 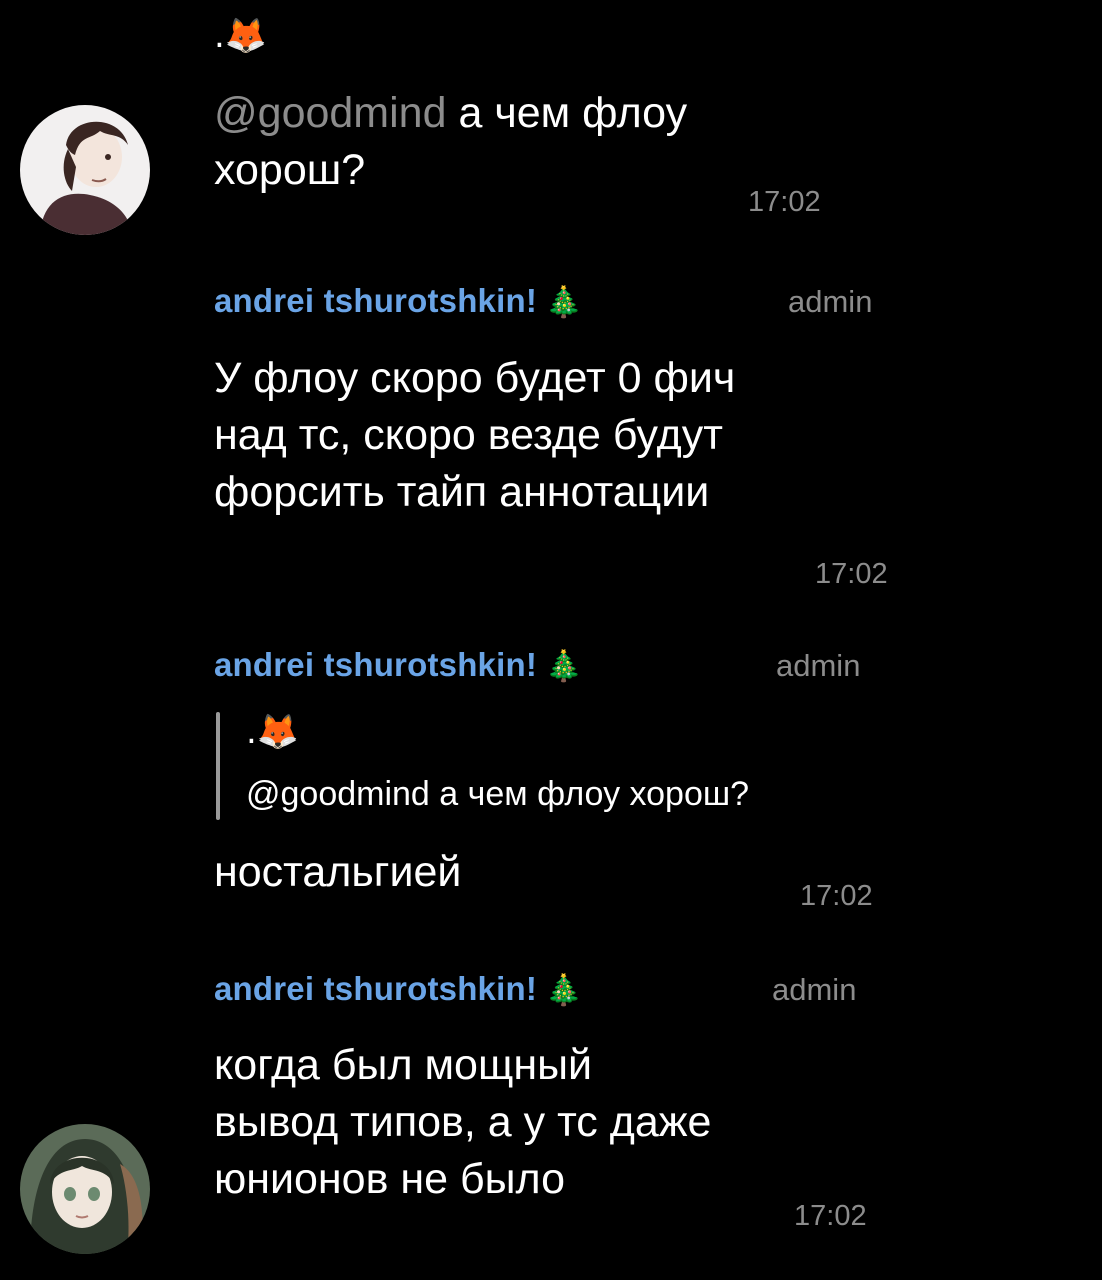 I want to click on message-text: @goodmind а чем флоу хорош?, so click(x=524, y=142).